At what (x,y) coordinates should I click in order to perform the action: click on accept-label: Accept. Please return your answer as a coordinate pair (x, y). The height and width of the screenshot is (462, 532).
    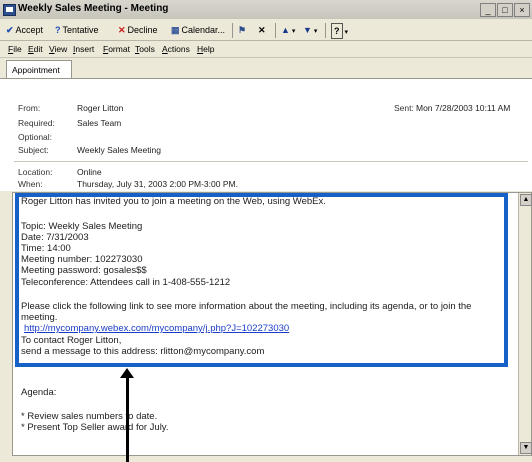
    Looking at the image, I should click on (29, 30).